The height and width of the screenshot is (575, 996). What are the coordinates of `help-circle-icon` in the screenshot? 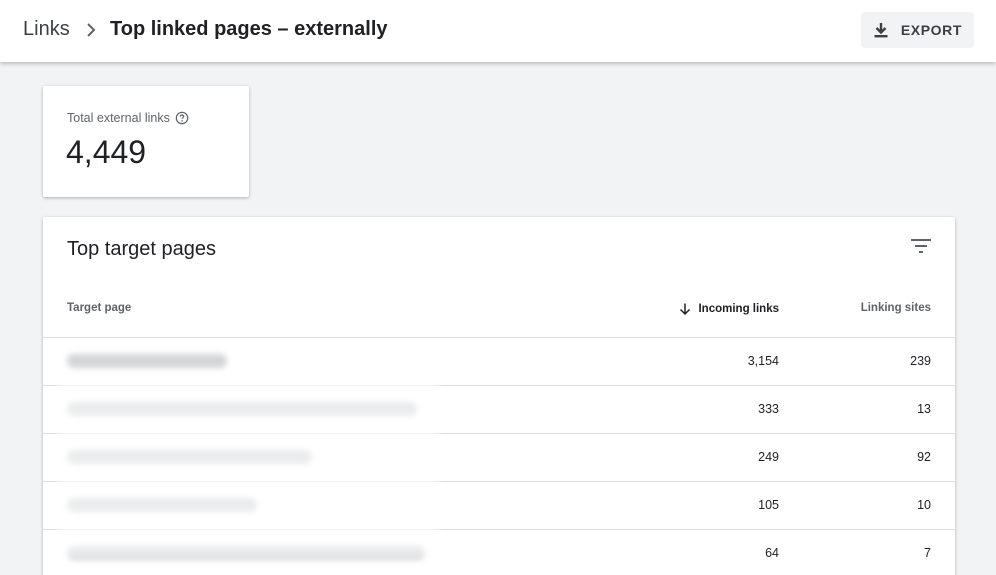 It's located at (182, 118).